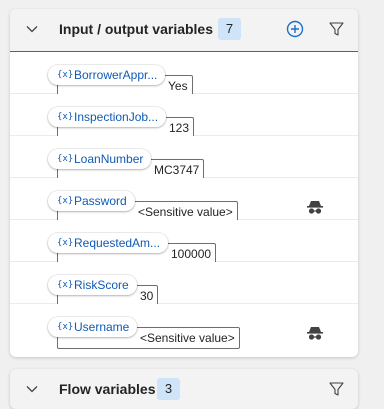 The width and height of the screenshot is (384, 409). Describe the element at coordinates (295, 29) in the screenshot. I see `add-circle-icon` at that location.